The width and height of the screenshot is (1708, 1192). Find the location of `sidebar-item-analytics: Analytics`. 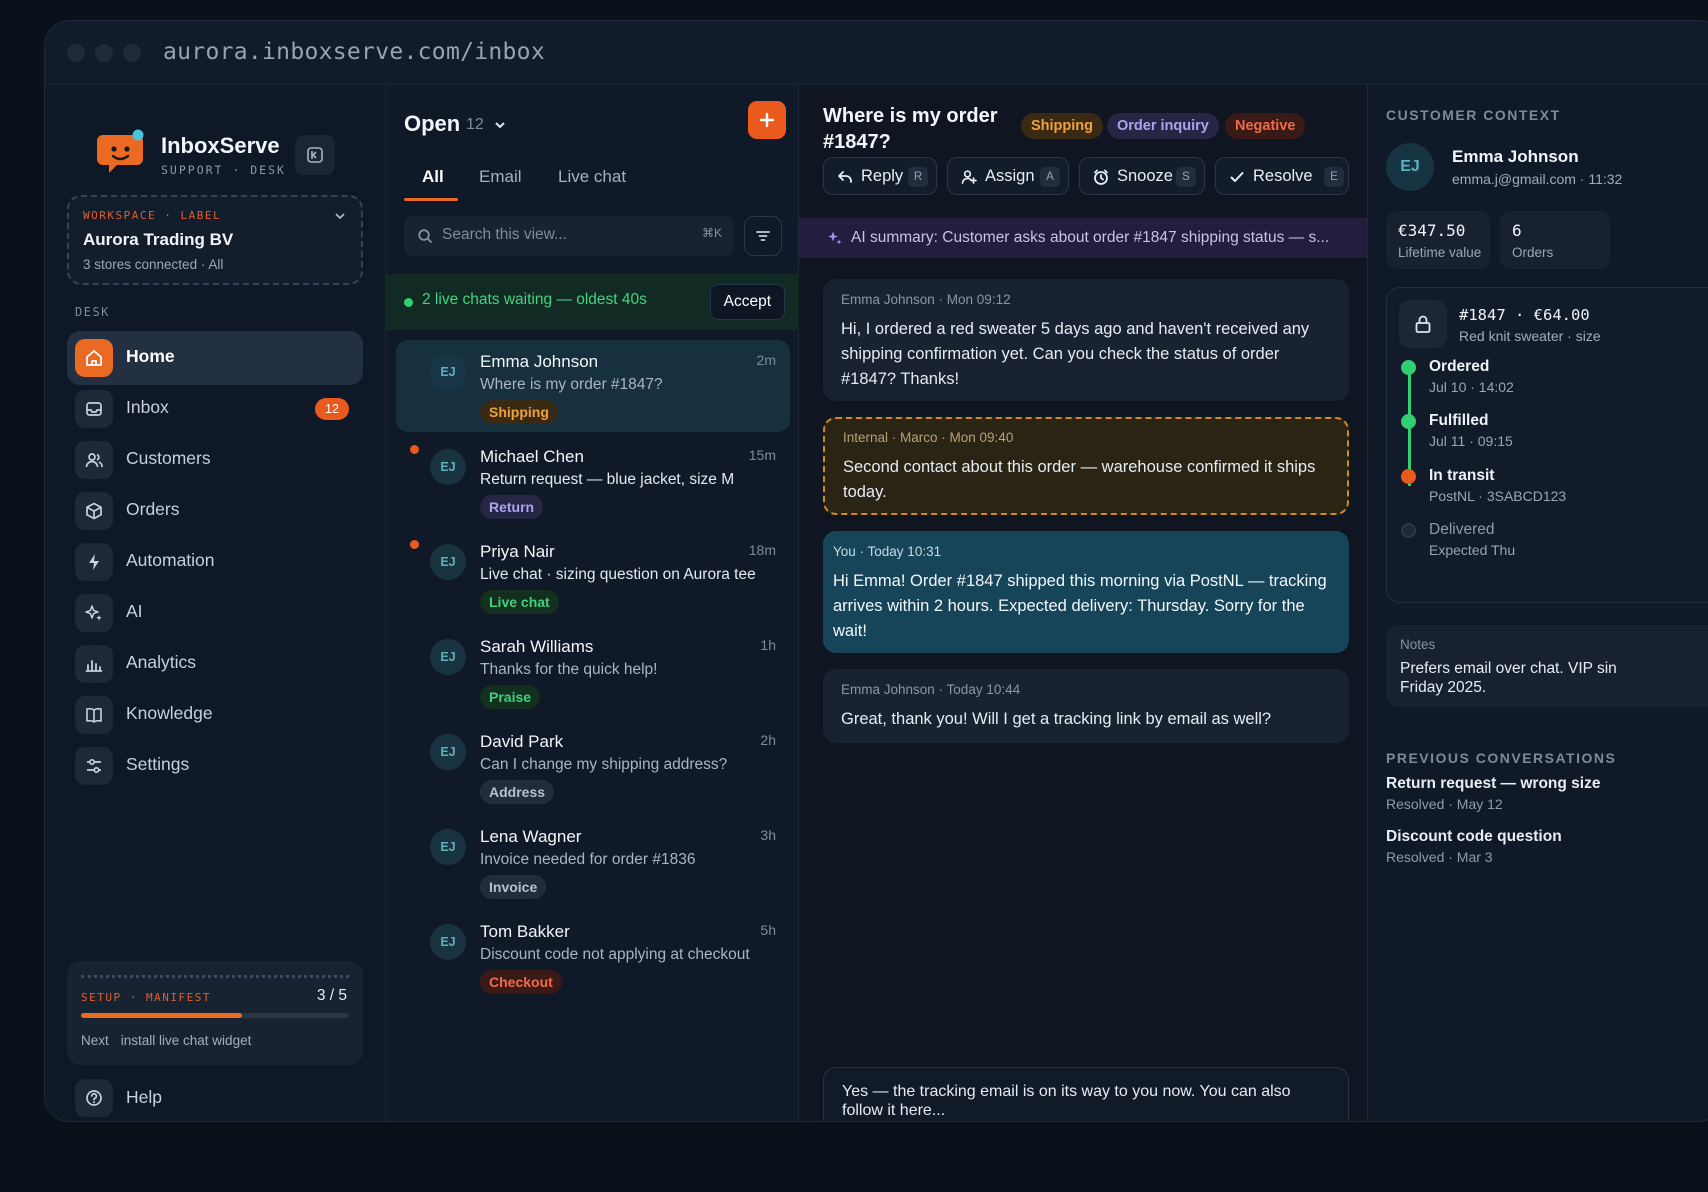

sidebar-item-analytics: Analytics is located at coordinates (215, 664).